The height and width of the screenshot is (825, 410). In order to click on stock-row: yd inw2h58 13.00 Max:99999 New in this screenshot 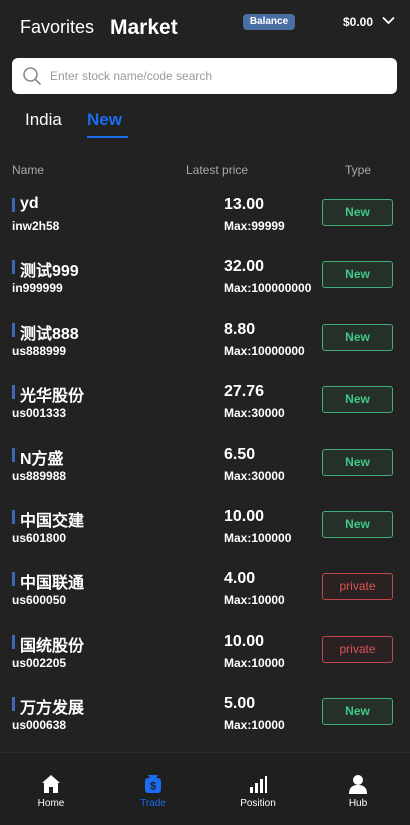, I will do `click(205, 221)`.